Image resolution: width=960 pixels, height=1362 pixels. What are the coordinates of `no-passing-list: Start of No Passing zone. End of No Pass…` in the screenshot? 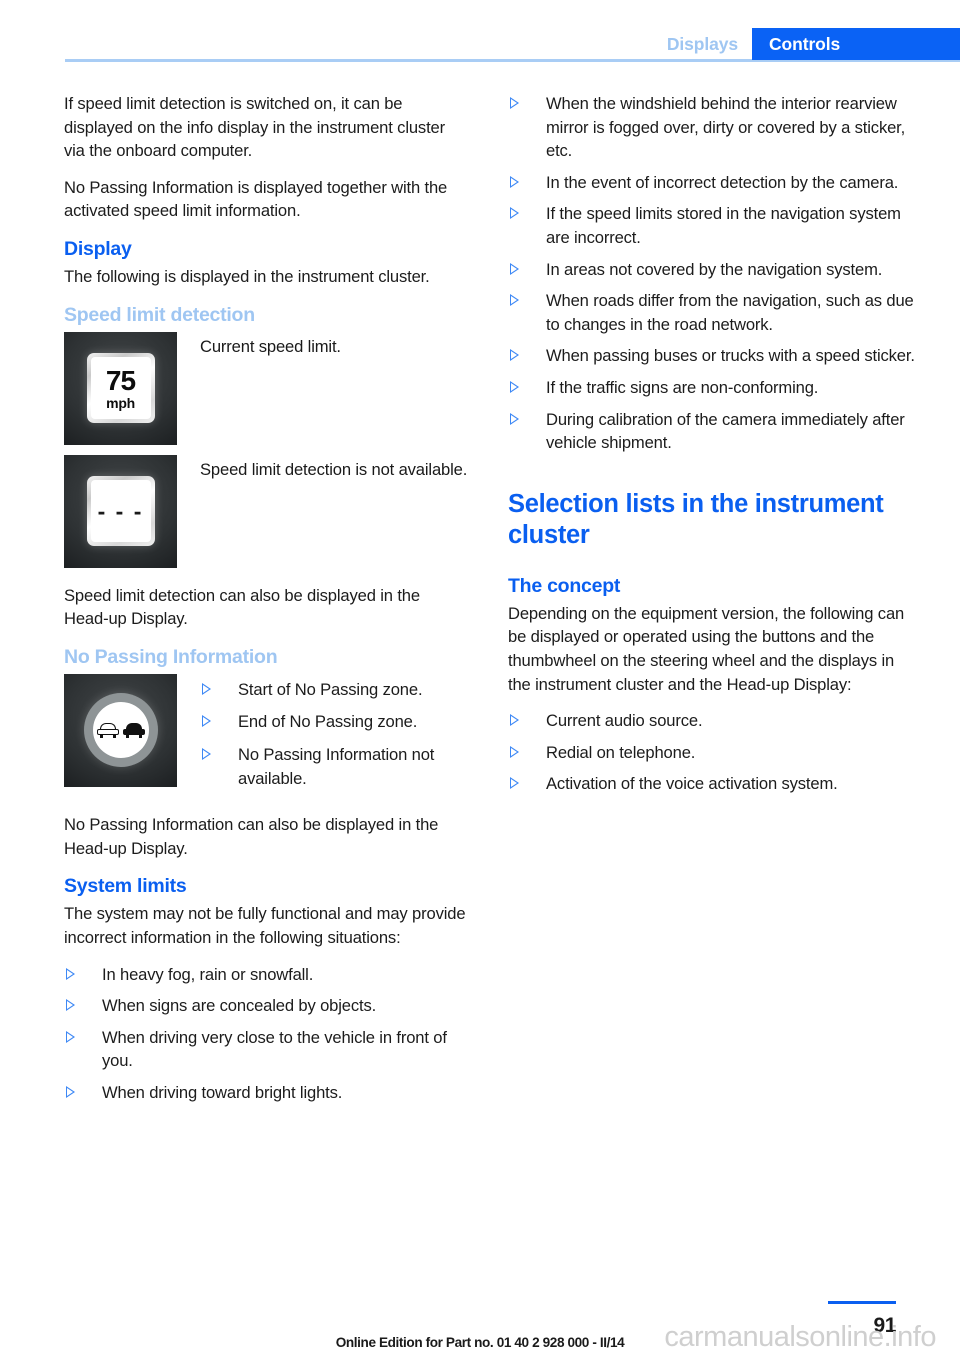 It's located at (334, 734).